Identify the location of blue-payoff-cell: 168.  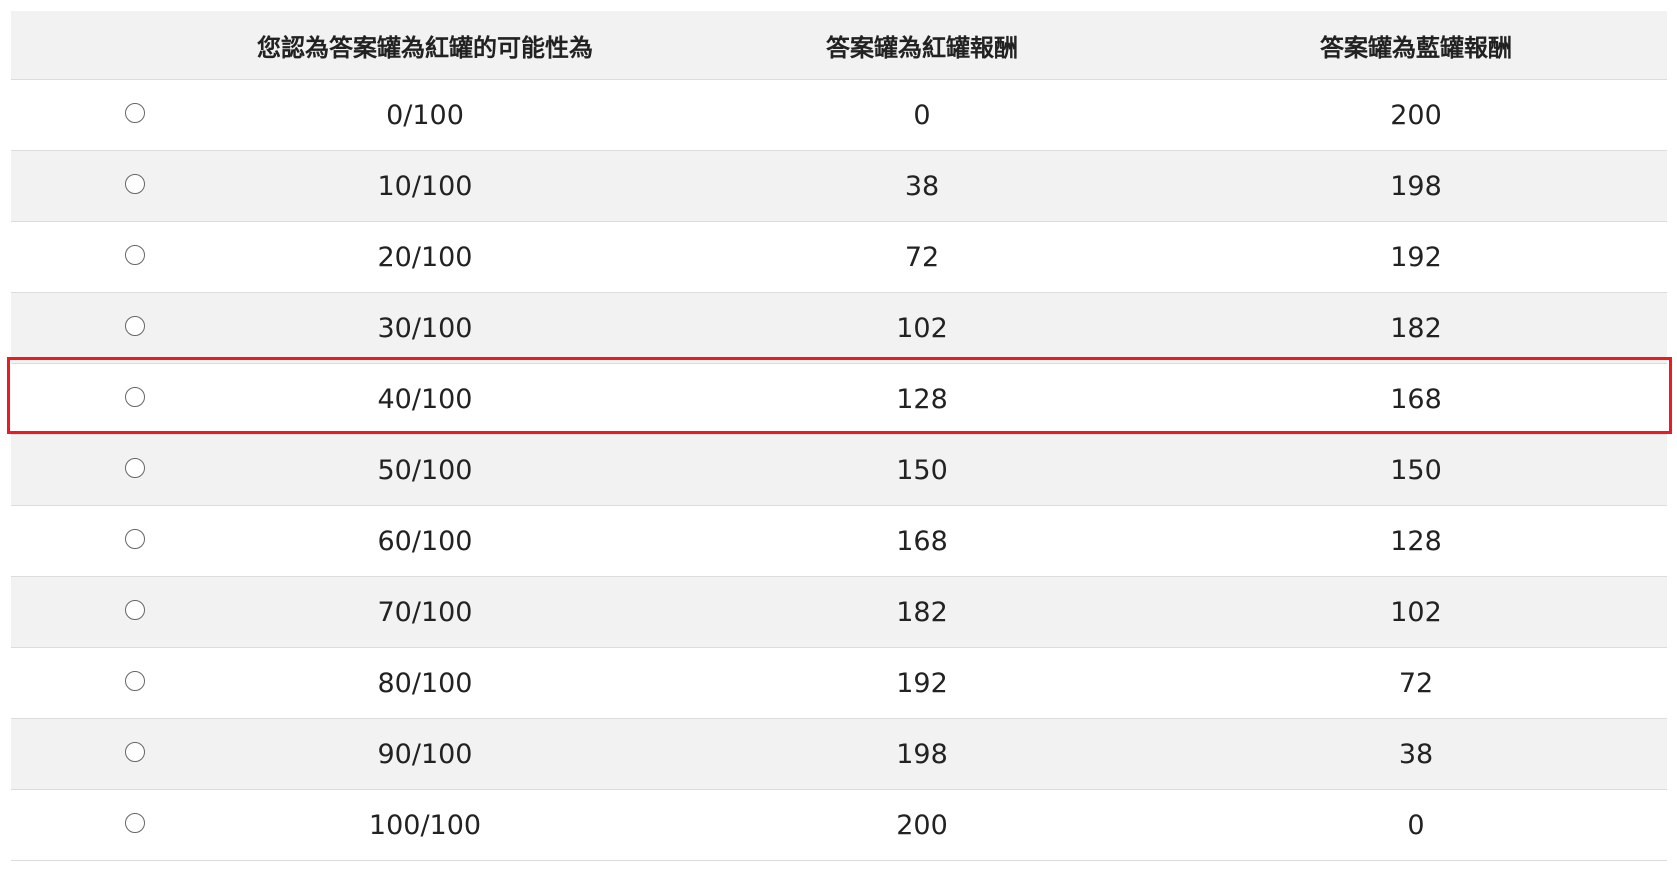
(1416, 399).